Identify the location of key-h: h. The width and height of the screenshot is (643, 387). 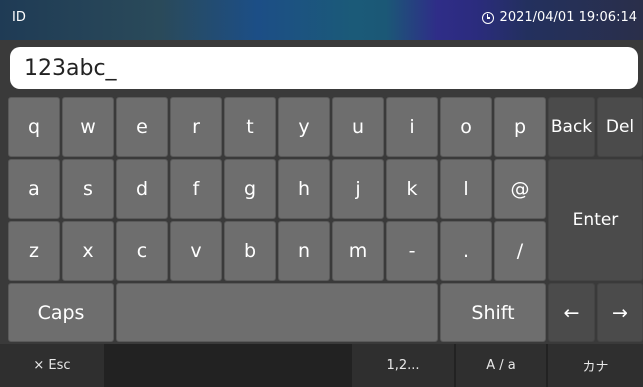
(304, 189).